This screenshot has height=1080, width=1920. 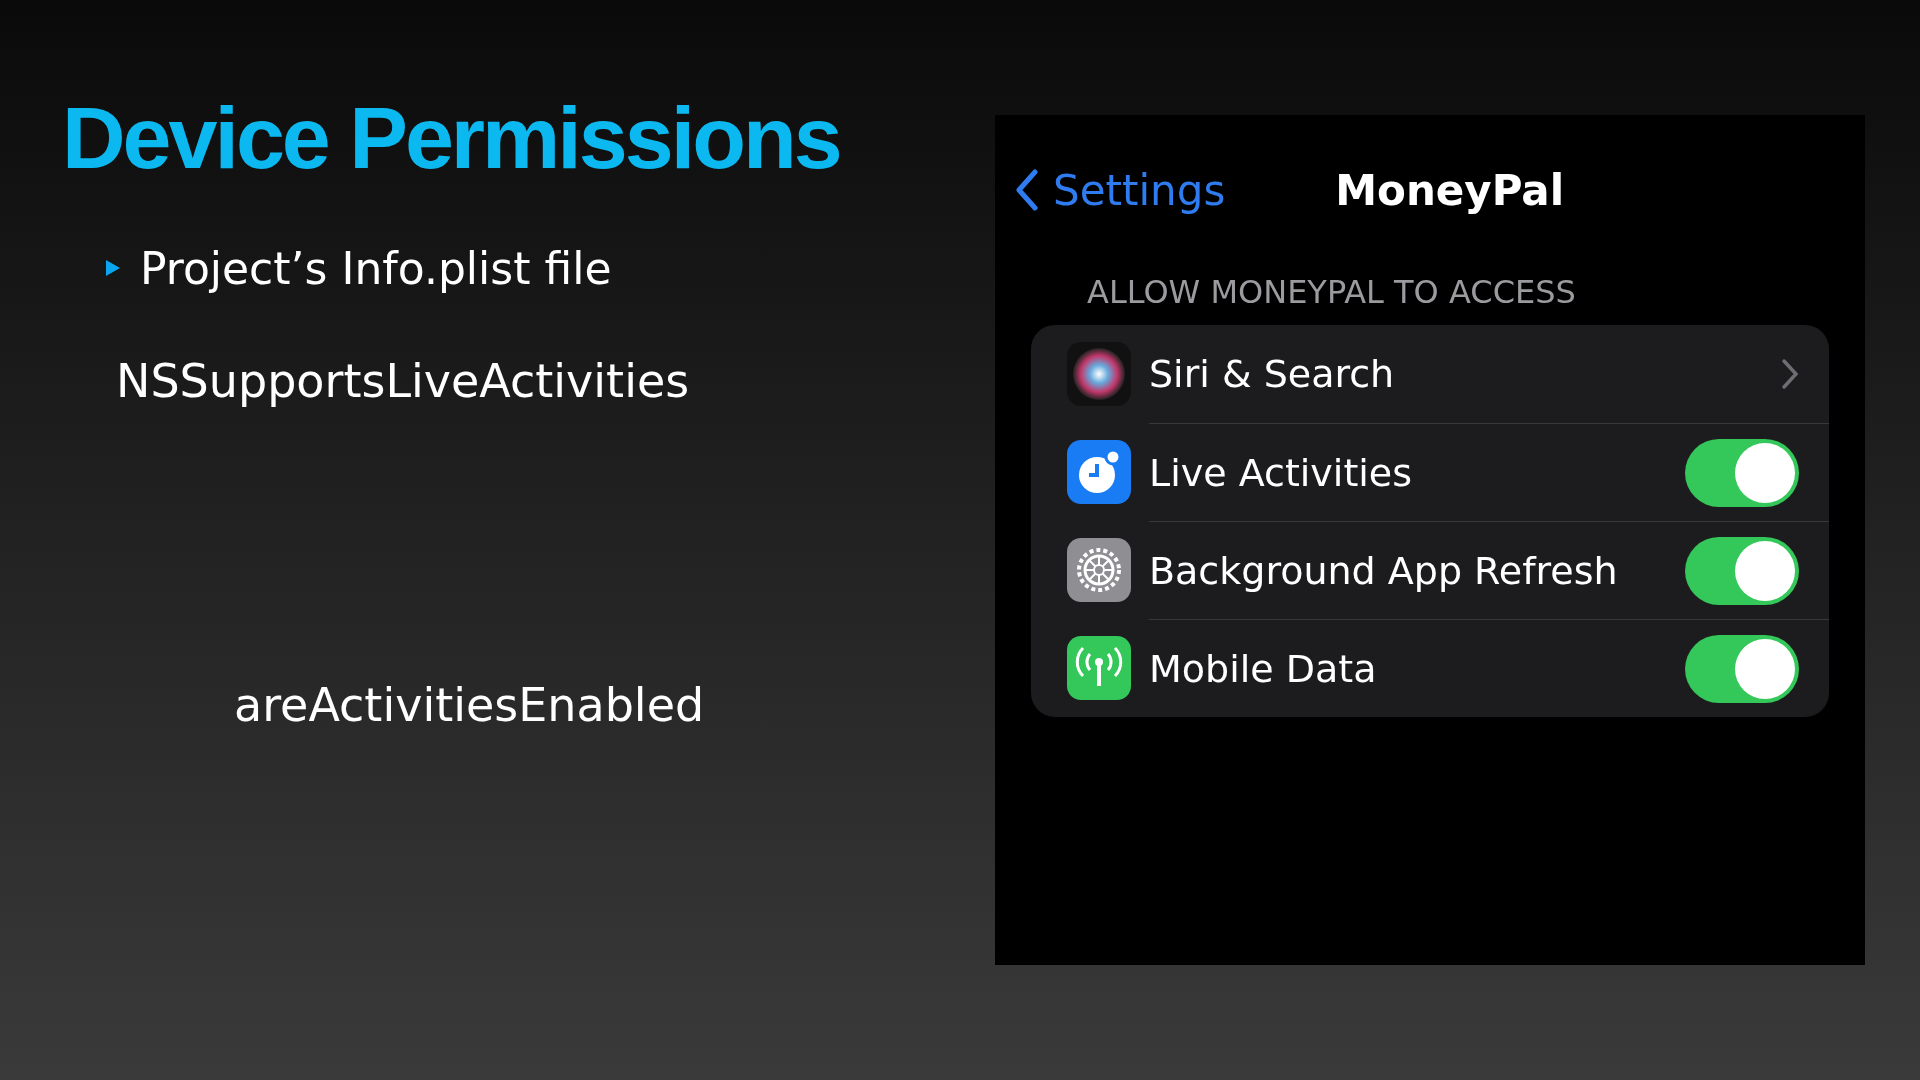 I want to click on clock-icon, so click(x=1099, y=472).